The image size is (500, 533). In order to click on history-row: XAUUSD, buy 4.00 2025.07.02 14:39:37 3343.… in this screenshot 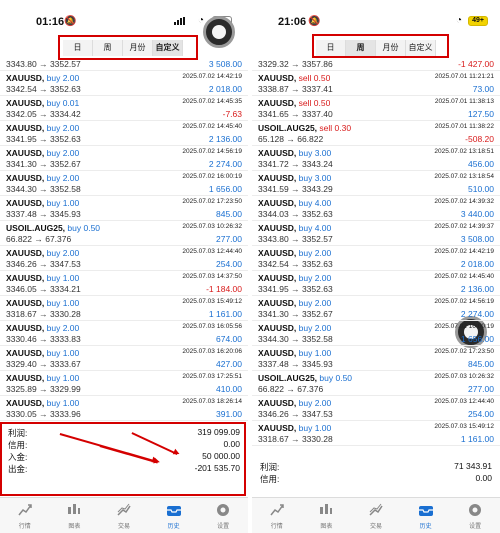, I will do `click(376, 233)`.